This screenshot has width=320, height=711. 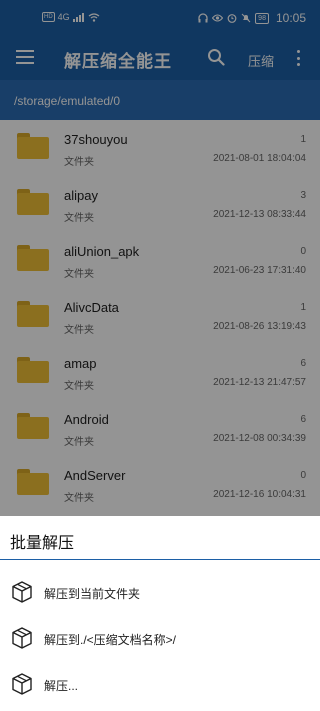 I want to click on extract-option: 解压到./<压缩文档名称>/, so click(x=160, y=638).